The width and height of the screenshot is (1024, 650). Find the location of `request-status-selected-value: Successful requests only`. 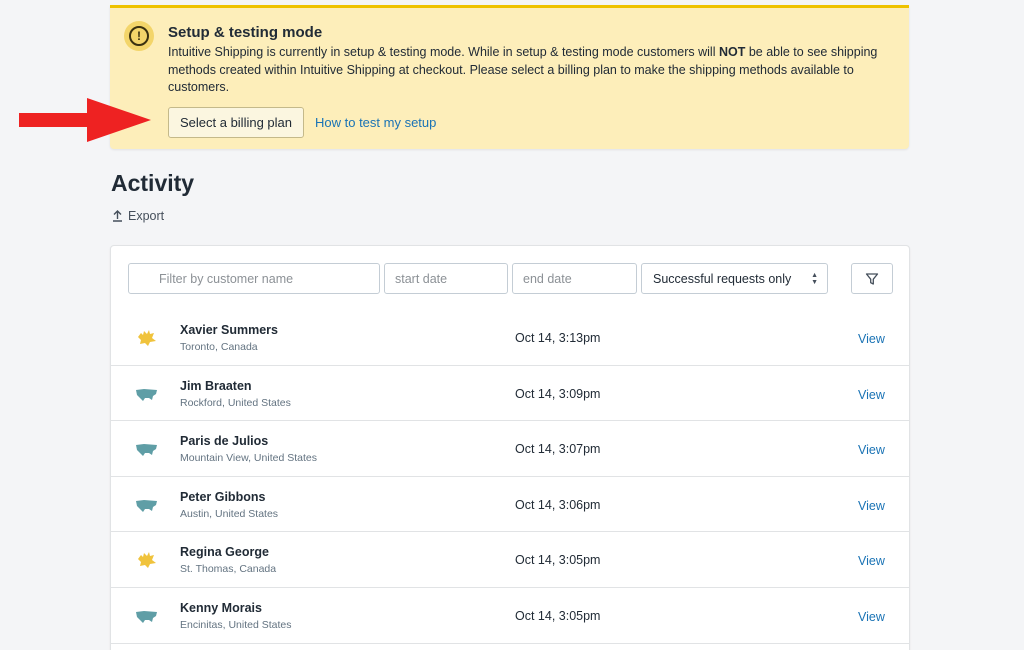

request-status-selected-value: Successful requests only is located at coordinates (722, 278).